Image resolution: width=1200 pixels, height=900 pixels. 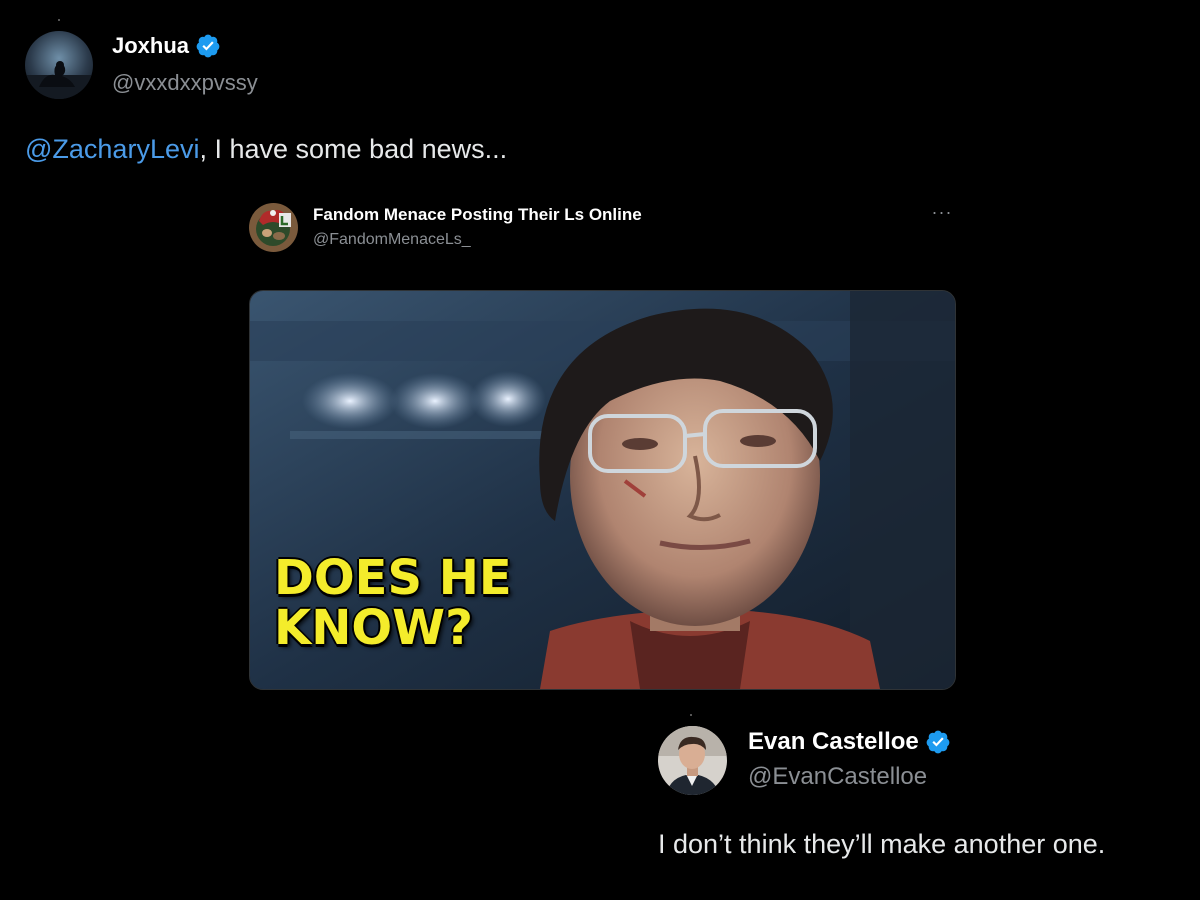 I want to click on display-name-text: Joxhua, so click(x=150, y=46).